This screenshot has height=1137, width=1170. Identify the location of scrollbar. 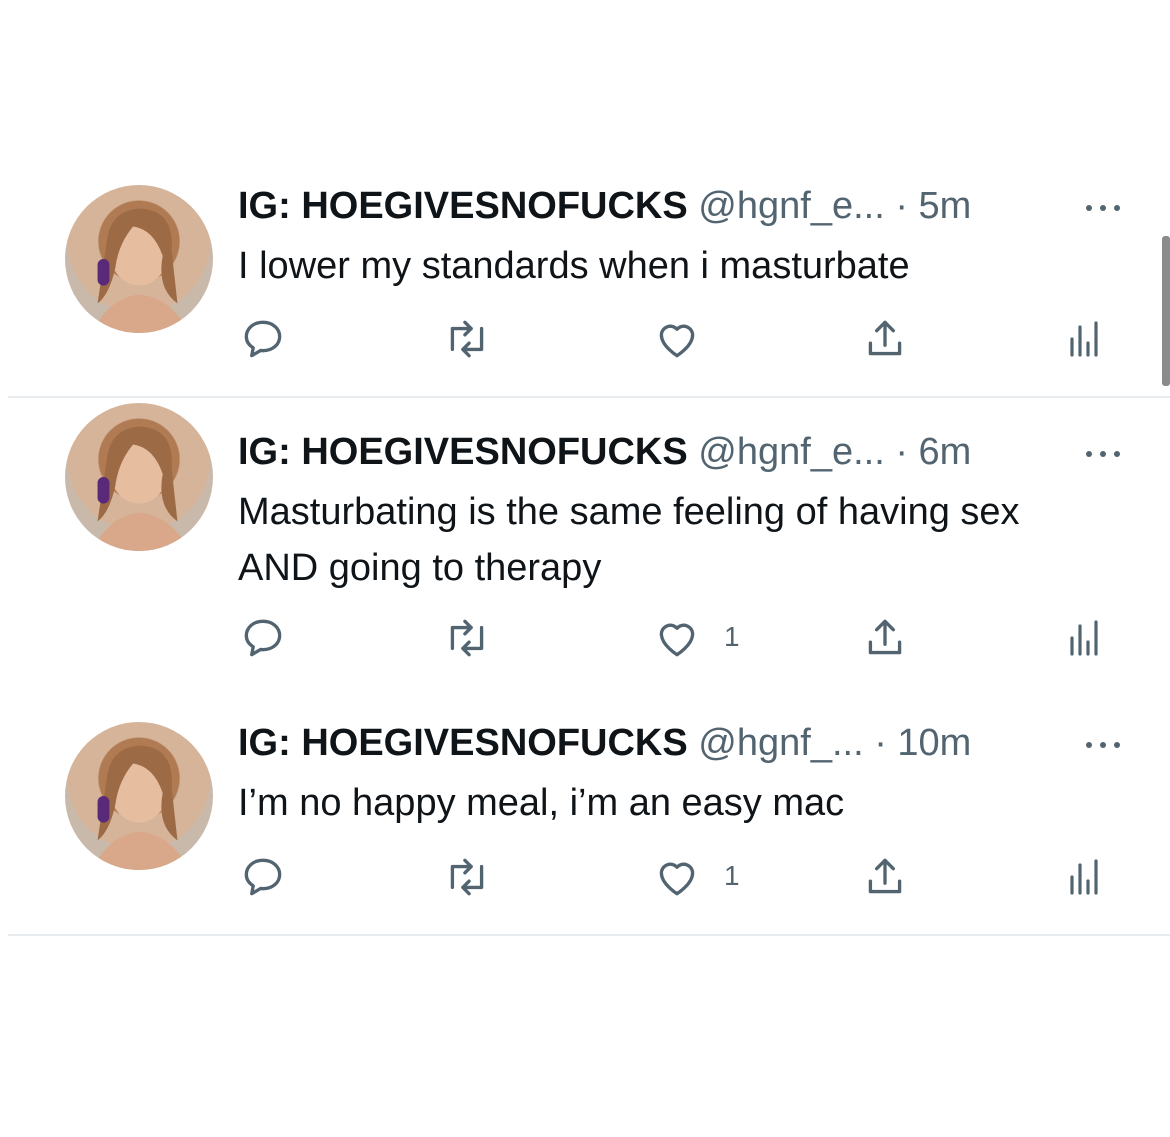
(1166, 311).